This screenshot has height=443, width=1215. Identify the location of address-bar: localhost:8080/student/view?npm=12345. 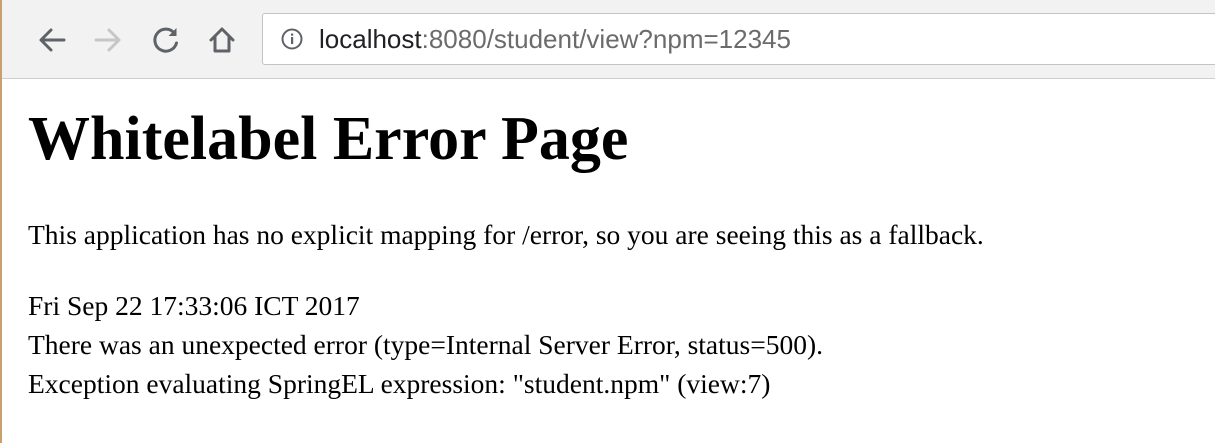
(738, 39).